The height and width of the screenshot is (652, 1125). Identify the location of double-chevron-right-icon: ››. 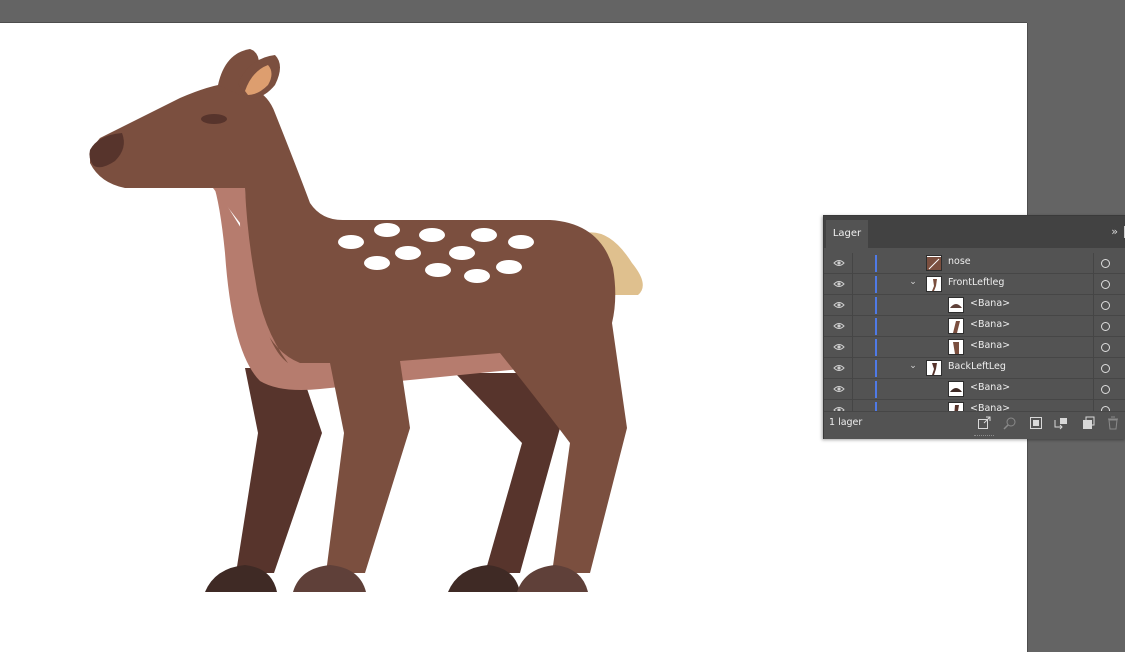
(1114, 231).